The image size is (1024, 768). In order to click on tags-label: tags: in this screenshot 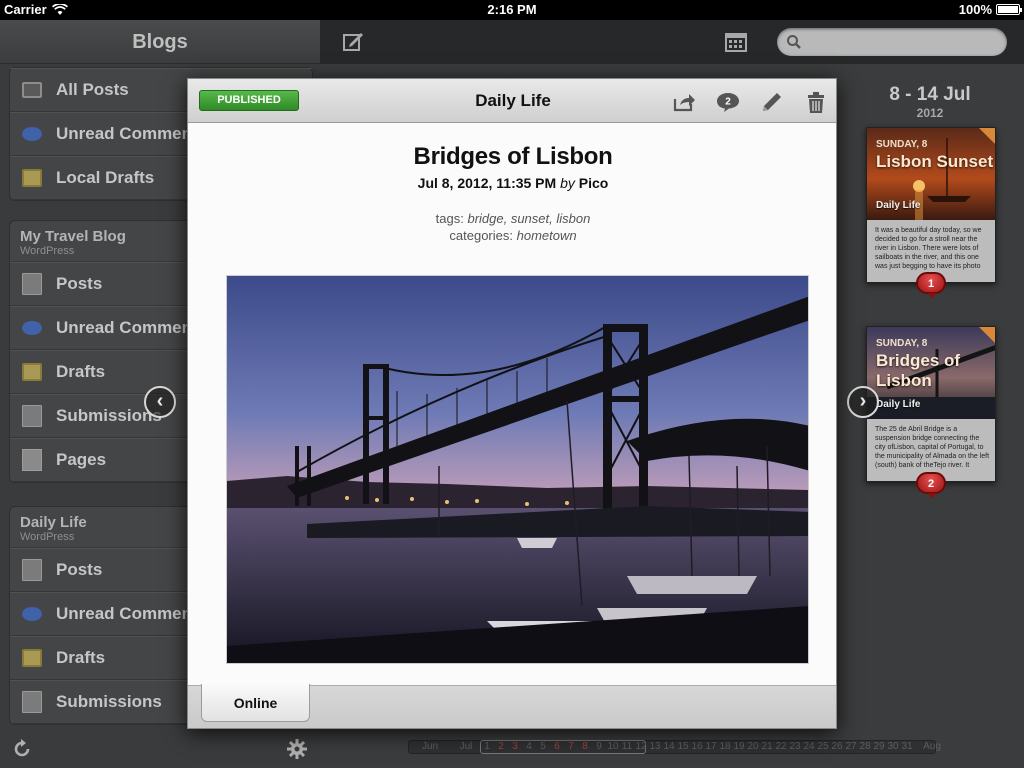, I will do `click(449, 218)`.